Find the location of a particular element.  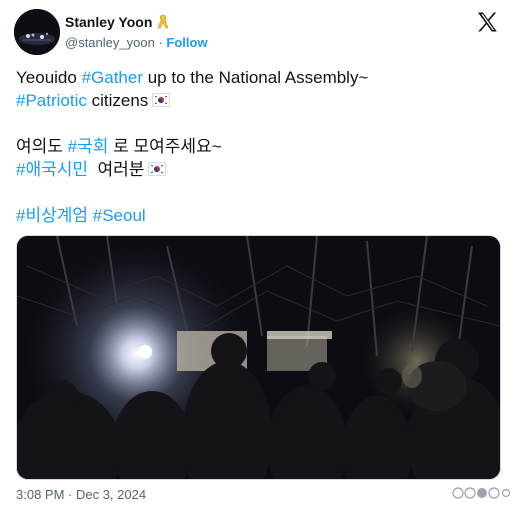

author-name: Stanley Yoon is located at coordinates (117, 22).